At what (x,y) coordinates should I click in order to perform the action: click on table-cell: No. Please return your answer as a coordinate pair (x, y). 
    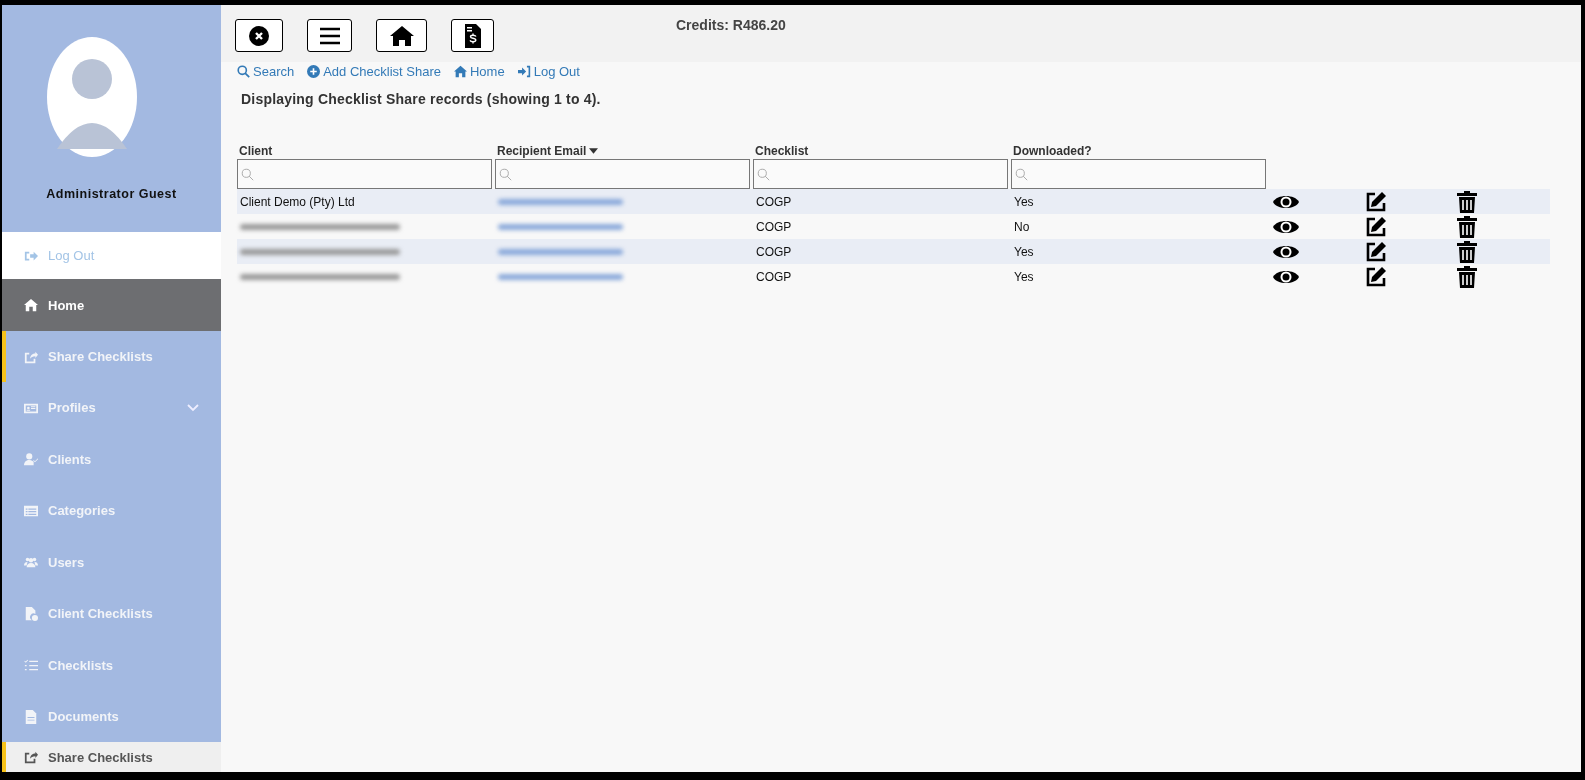
    Looking at the image, I should click on (1022, 226).